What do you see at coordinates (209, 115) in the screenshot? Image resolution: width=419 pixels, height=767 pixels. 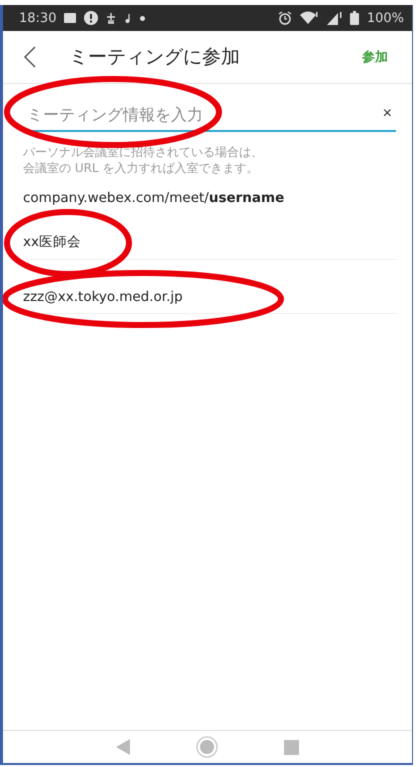 I see `meeting-info-field: ミーティング情報を入力 ×` at bounding box center [209, 115].